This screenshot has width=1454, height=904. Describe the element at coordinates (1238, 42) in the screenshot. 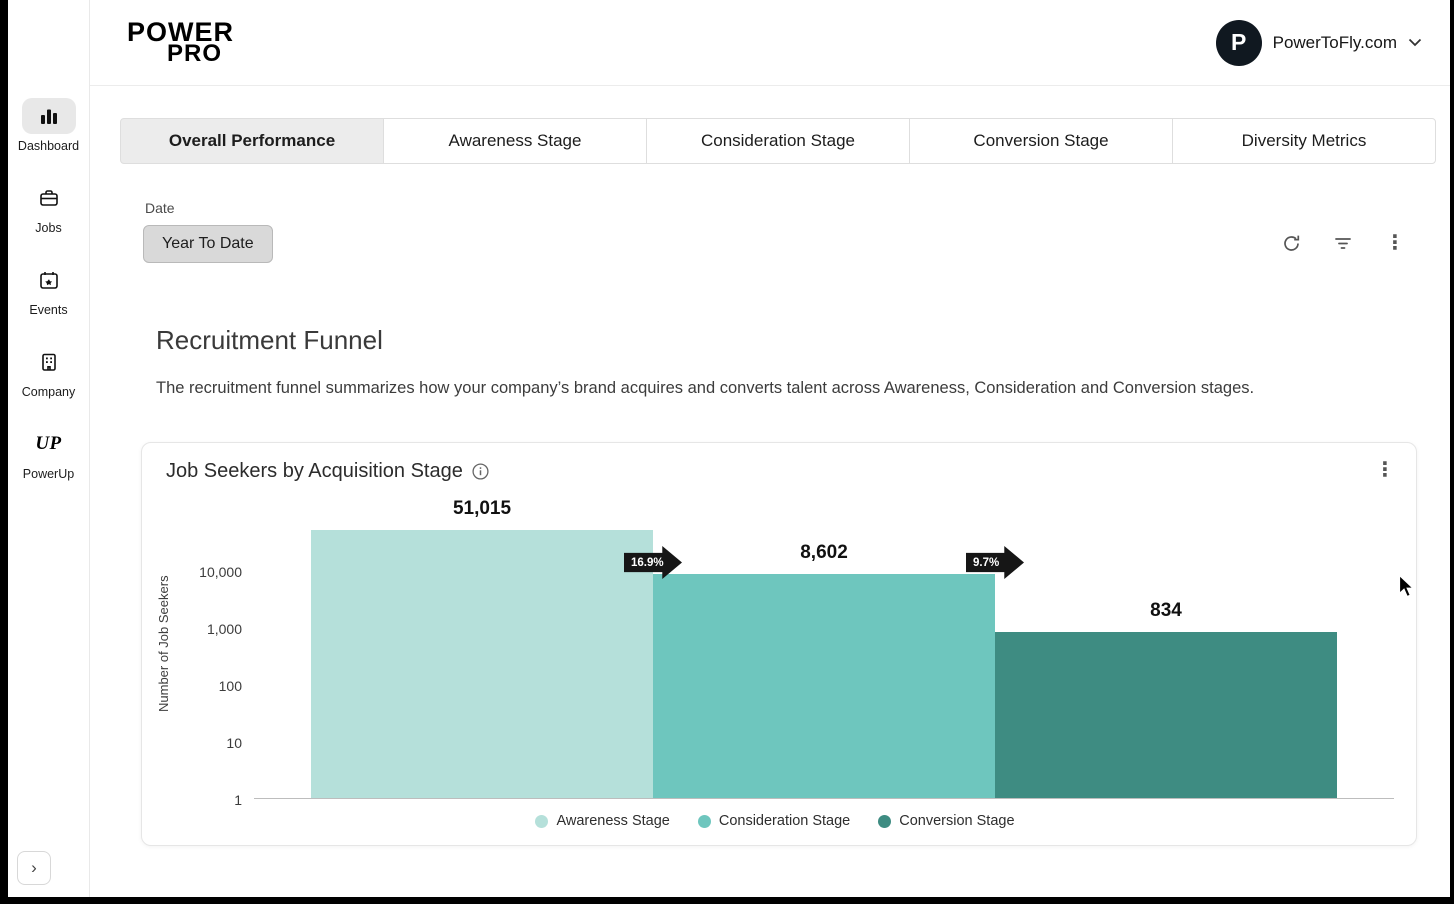

I see `avatar: P` at that location.